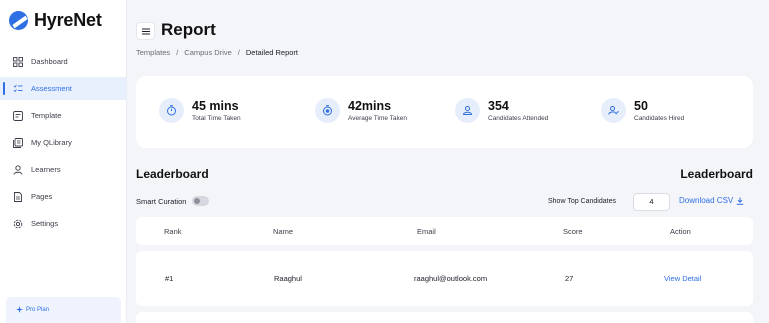  Describe the element at coordinates (49, 61) in the screenshot. I see `sidebar-item-label: Dashboard` at that location.